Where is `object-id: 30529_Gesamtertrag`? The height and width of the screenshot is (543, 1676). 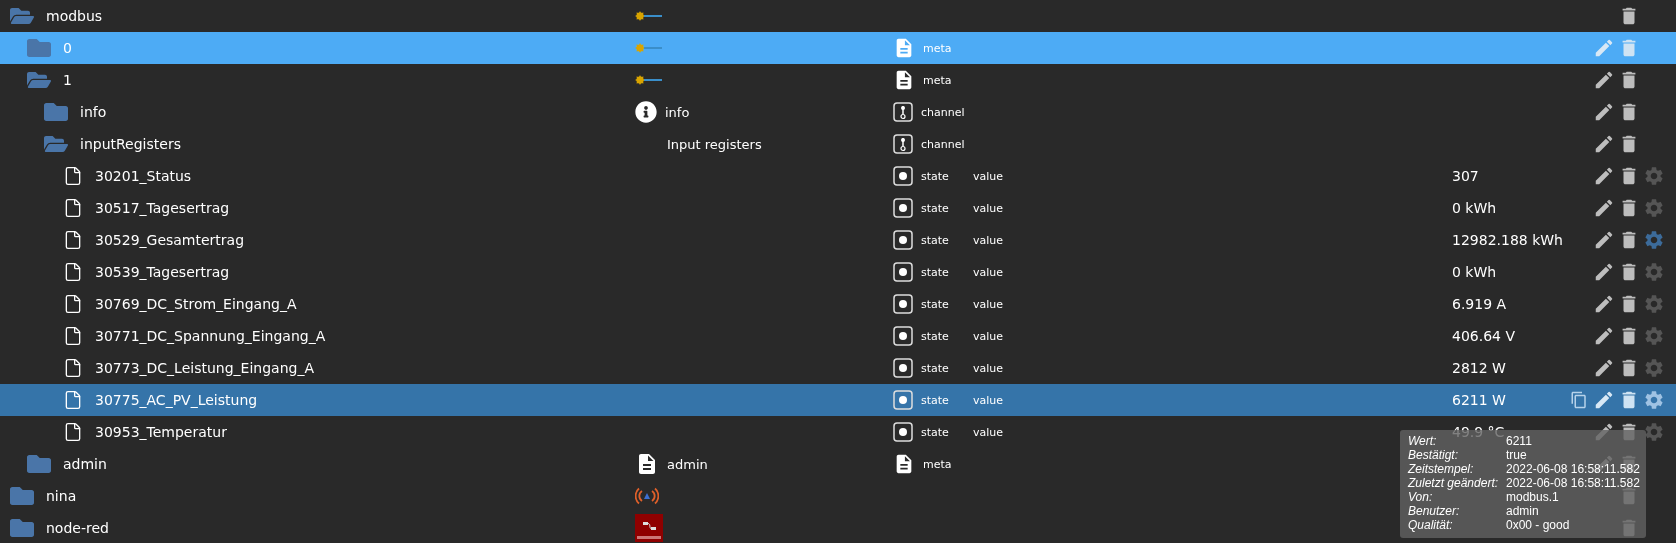
object-id: 30529_Gesamtertrag is located at coordinates (170, 240).